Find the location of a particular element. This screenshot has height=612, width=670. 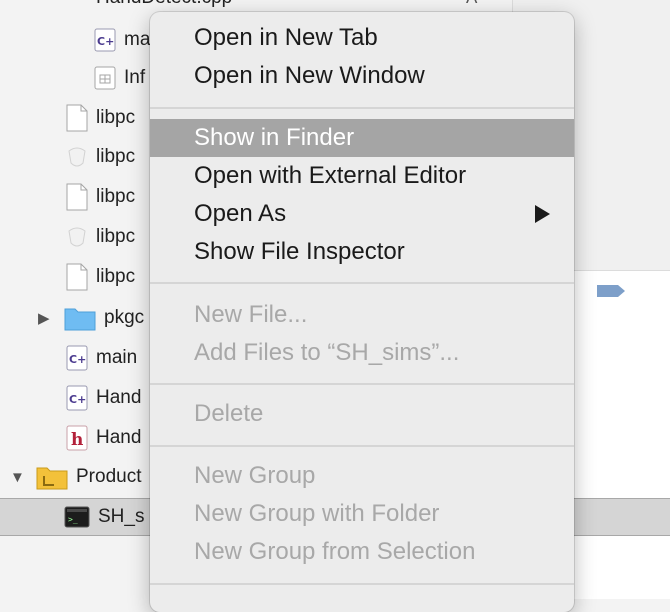

navigator-item: Inf is located at coordinates (119, 78).